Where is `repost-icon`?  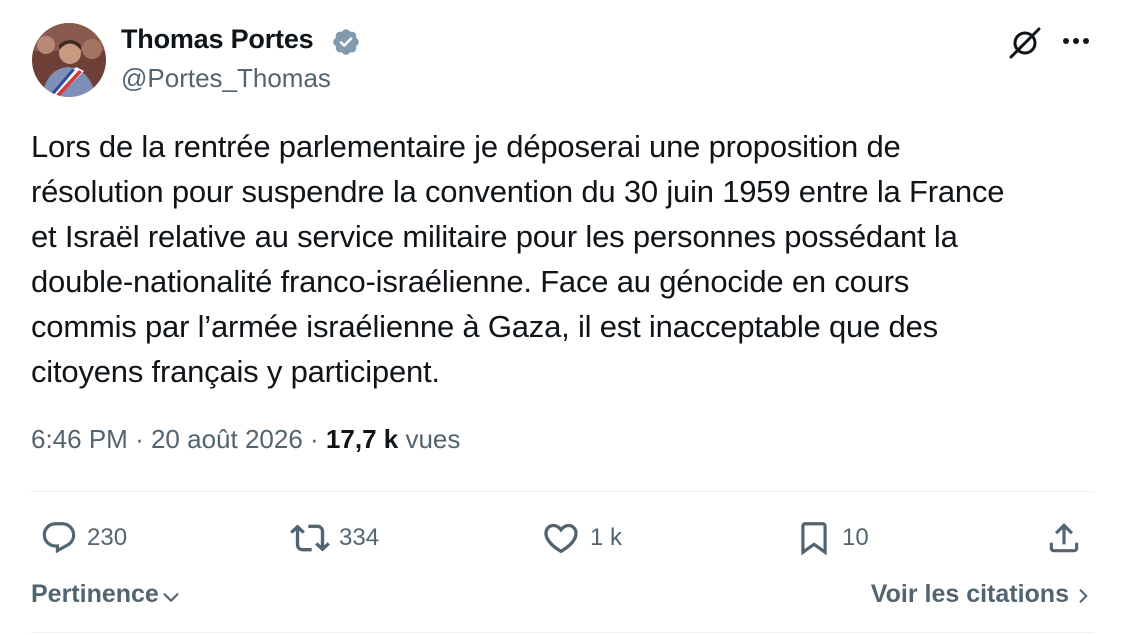
repost-icon is located at coordinates (310, 538).